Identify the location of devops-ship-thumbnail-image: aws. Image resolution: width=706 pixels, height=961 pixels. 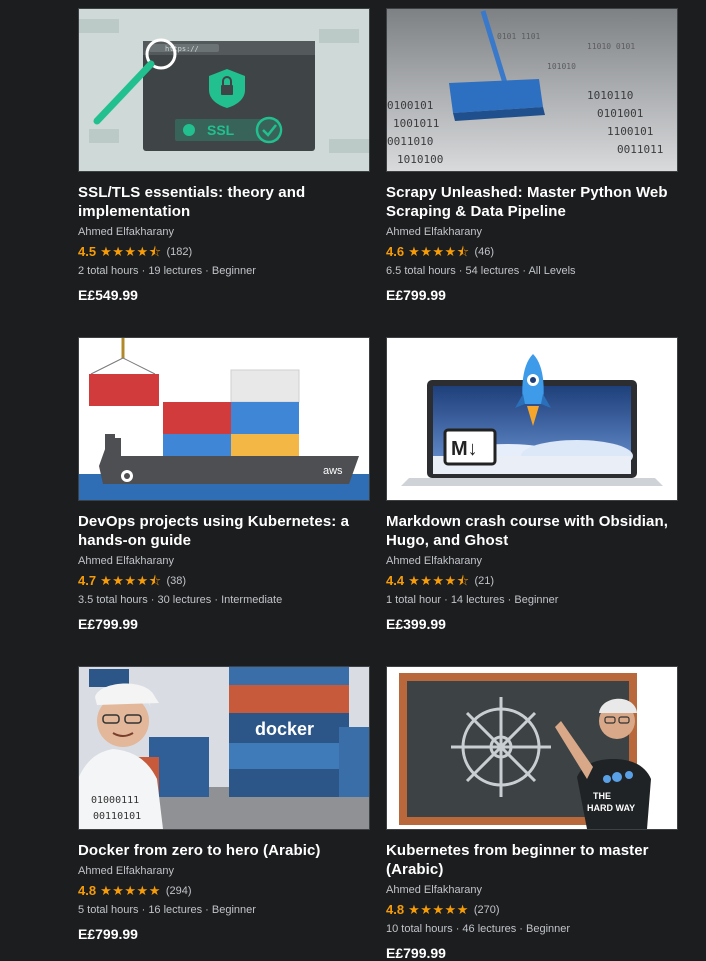
(224, 419).